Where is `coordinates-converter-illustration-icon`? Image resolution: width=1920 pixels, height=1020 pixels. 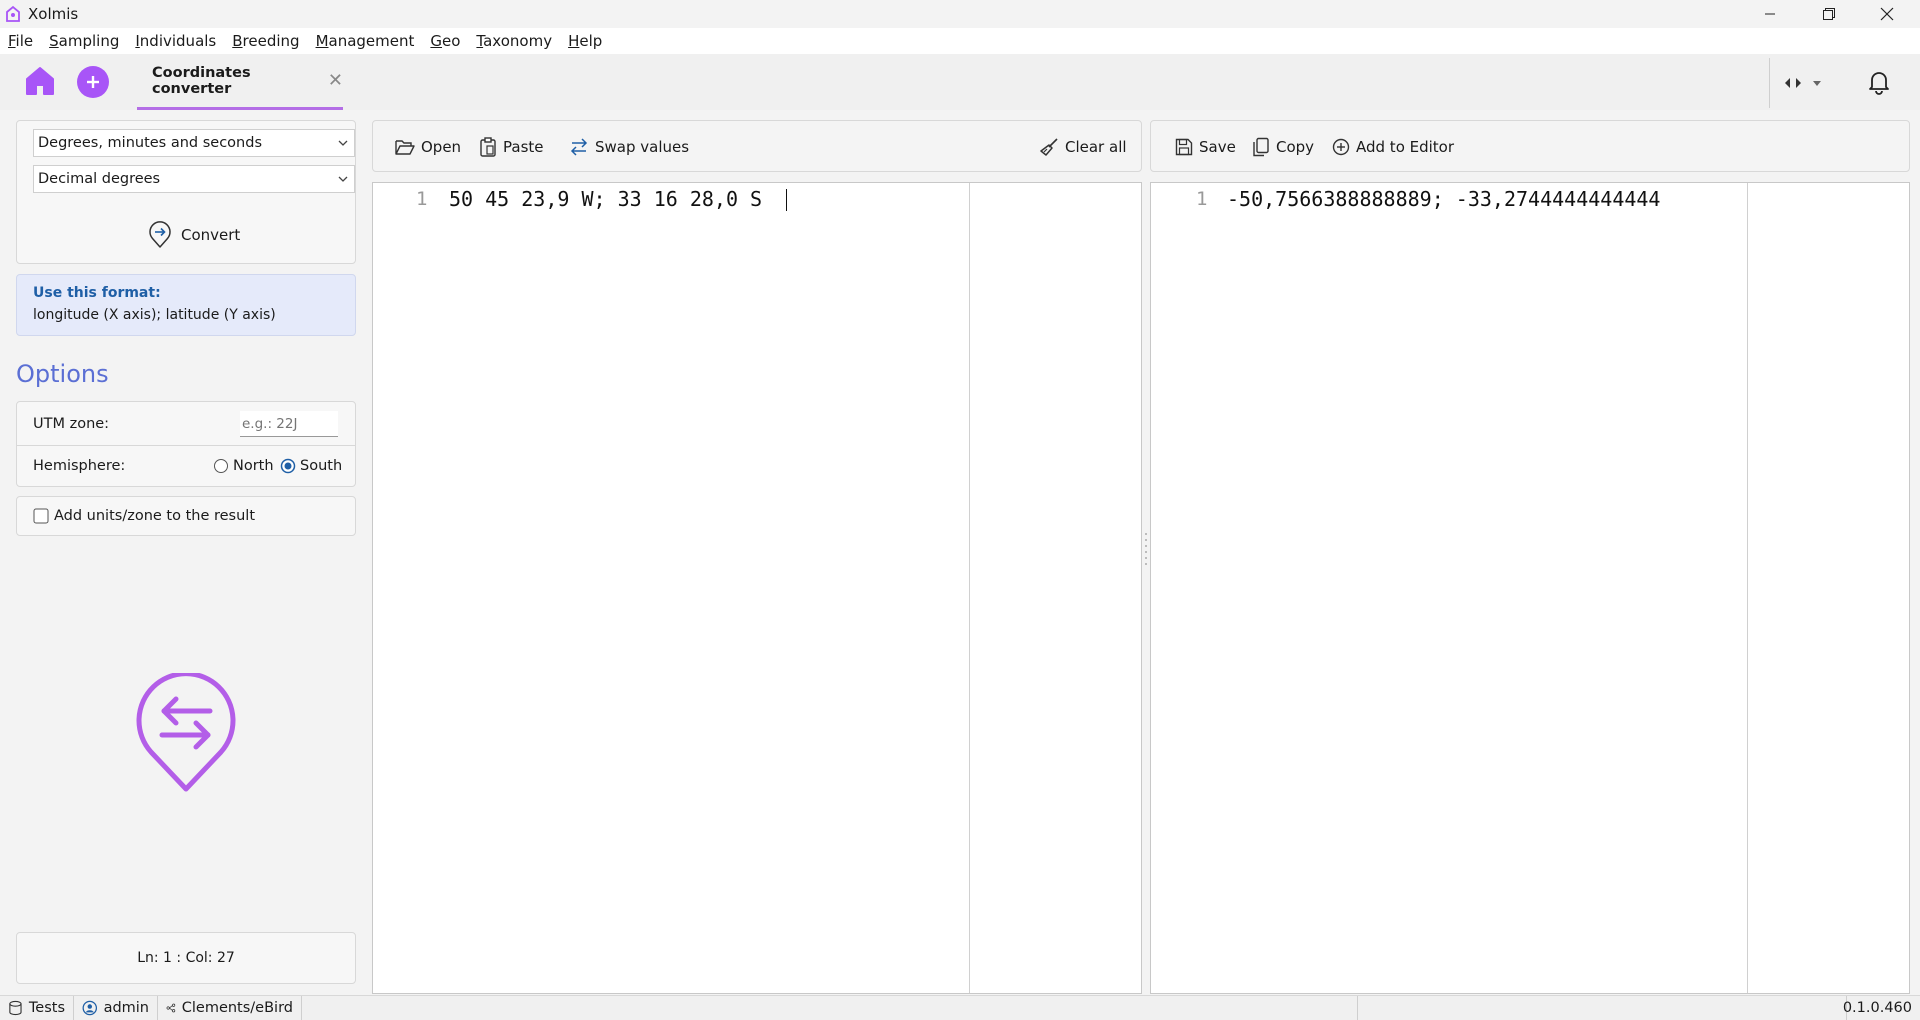
coordinates-converter-illustration-icon is located at coordinates (186, 733).